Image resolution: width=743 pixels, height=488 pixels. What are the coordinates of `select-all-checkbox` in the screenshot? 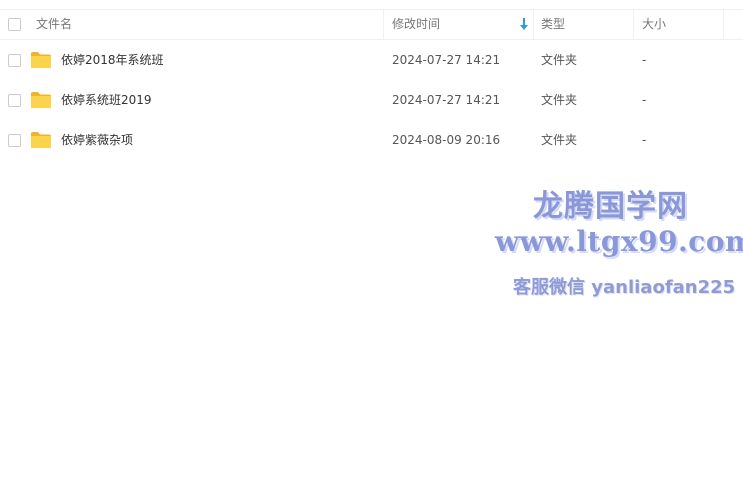 It's located at (14, 24).